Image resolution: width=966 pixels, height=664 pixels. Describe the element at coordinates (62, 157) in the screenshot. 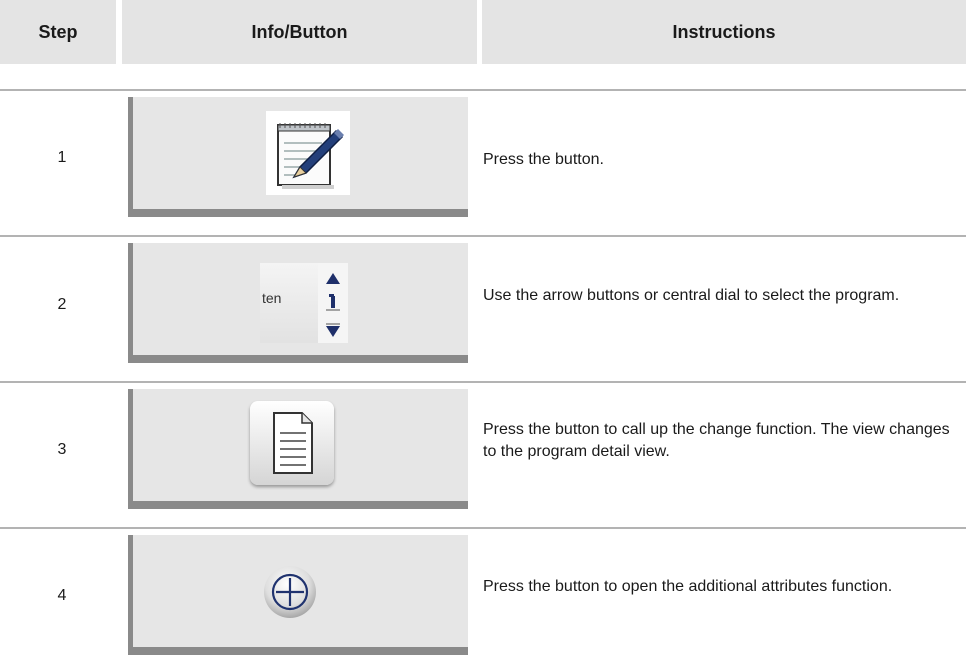

I see `step-number: 1` at that location.